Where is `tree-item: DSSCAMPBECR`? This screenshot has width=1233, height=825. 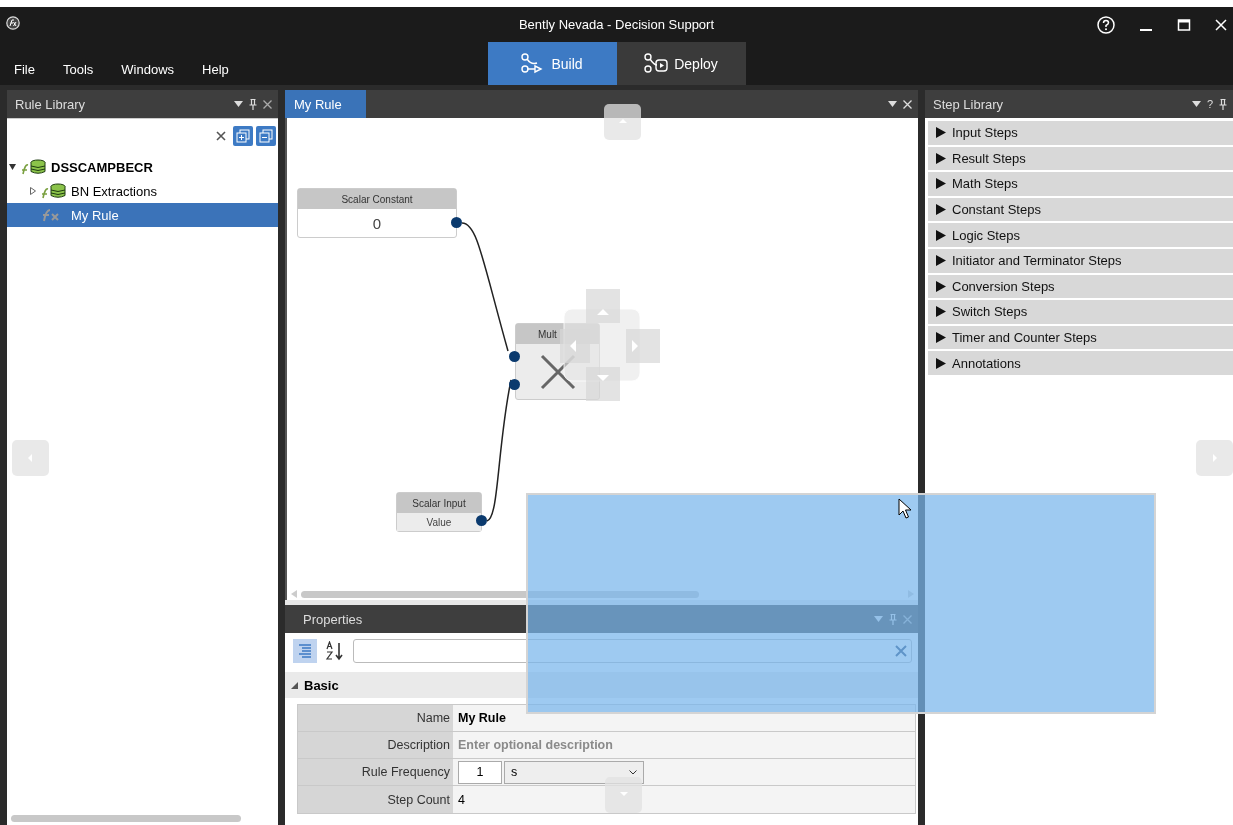 tree-item: DSSCAMPBECR is located at coordinates (142, 167).